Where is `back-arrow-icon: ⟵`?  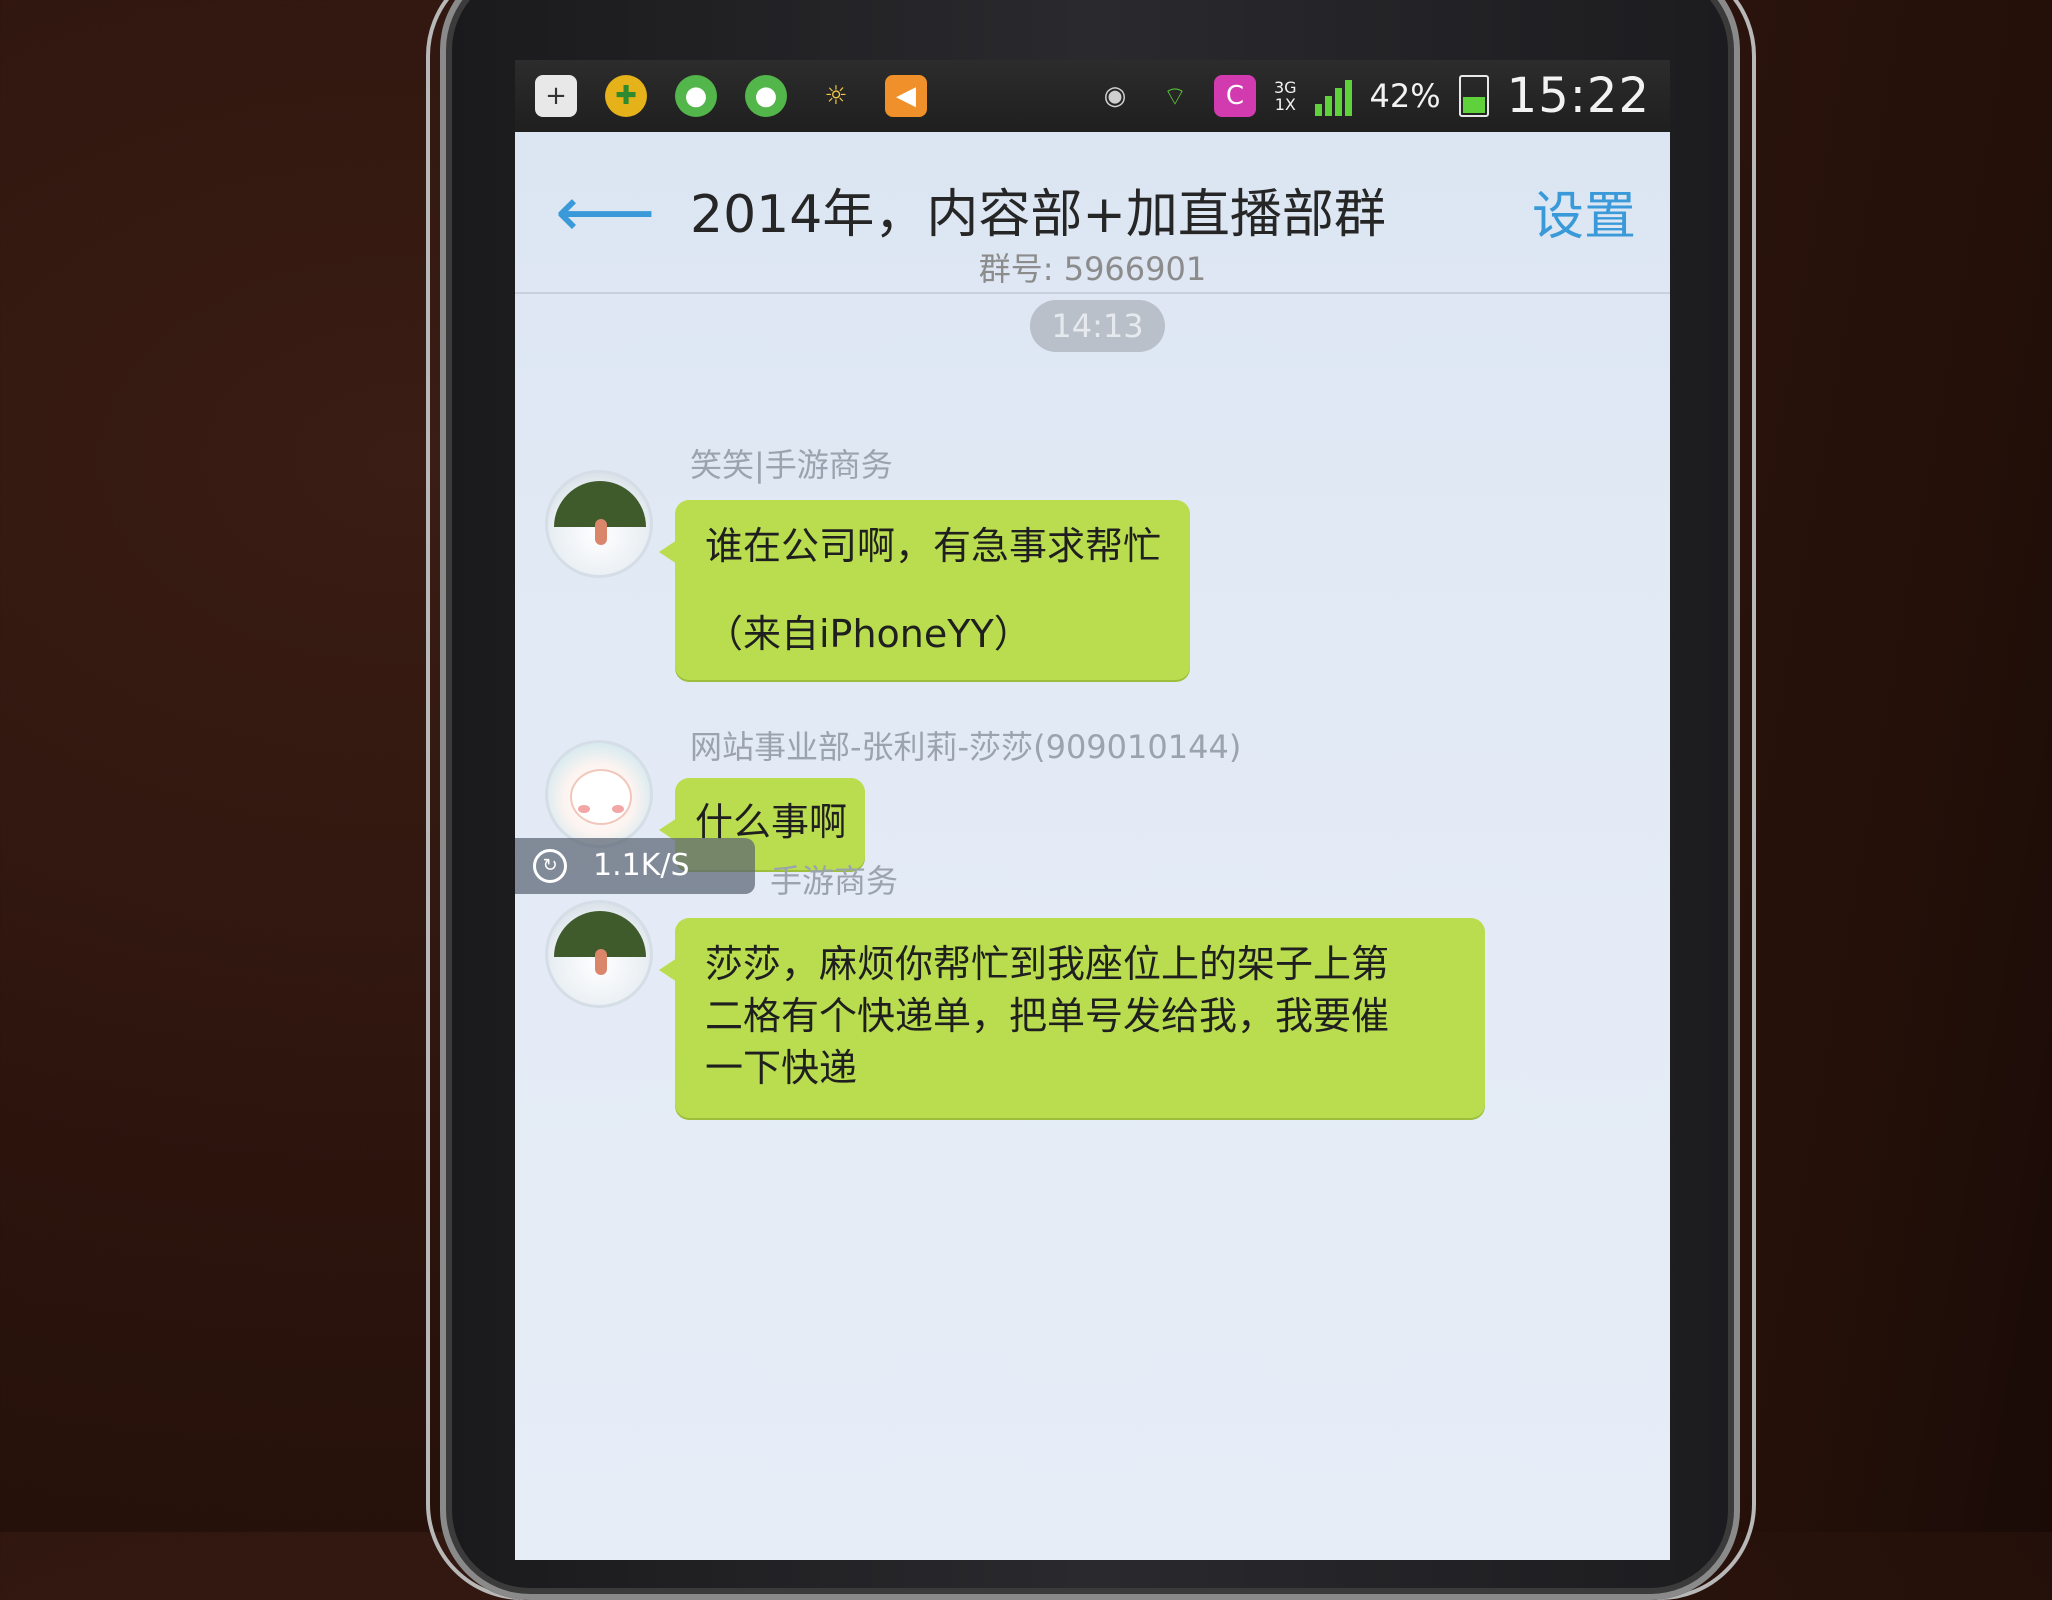 back-arrow-icon: ⟵ is located at coordinates (605, 212).